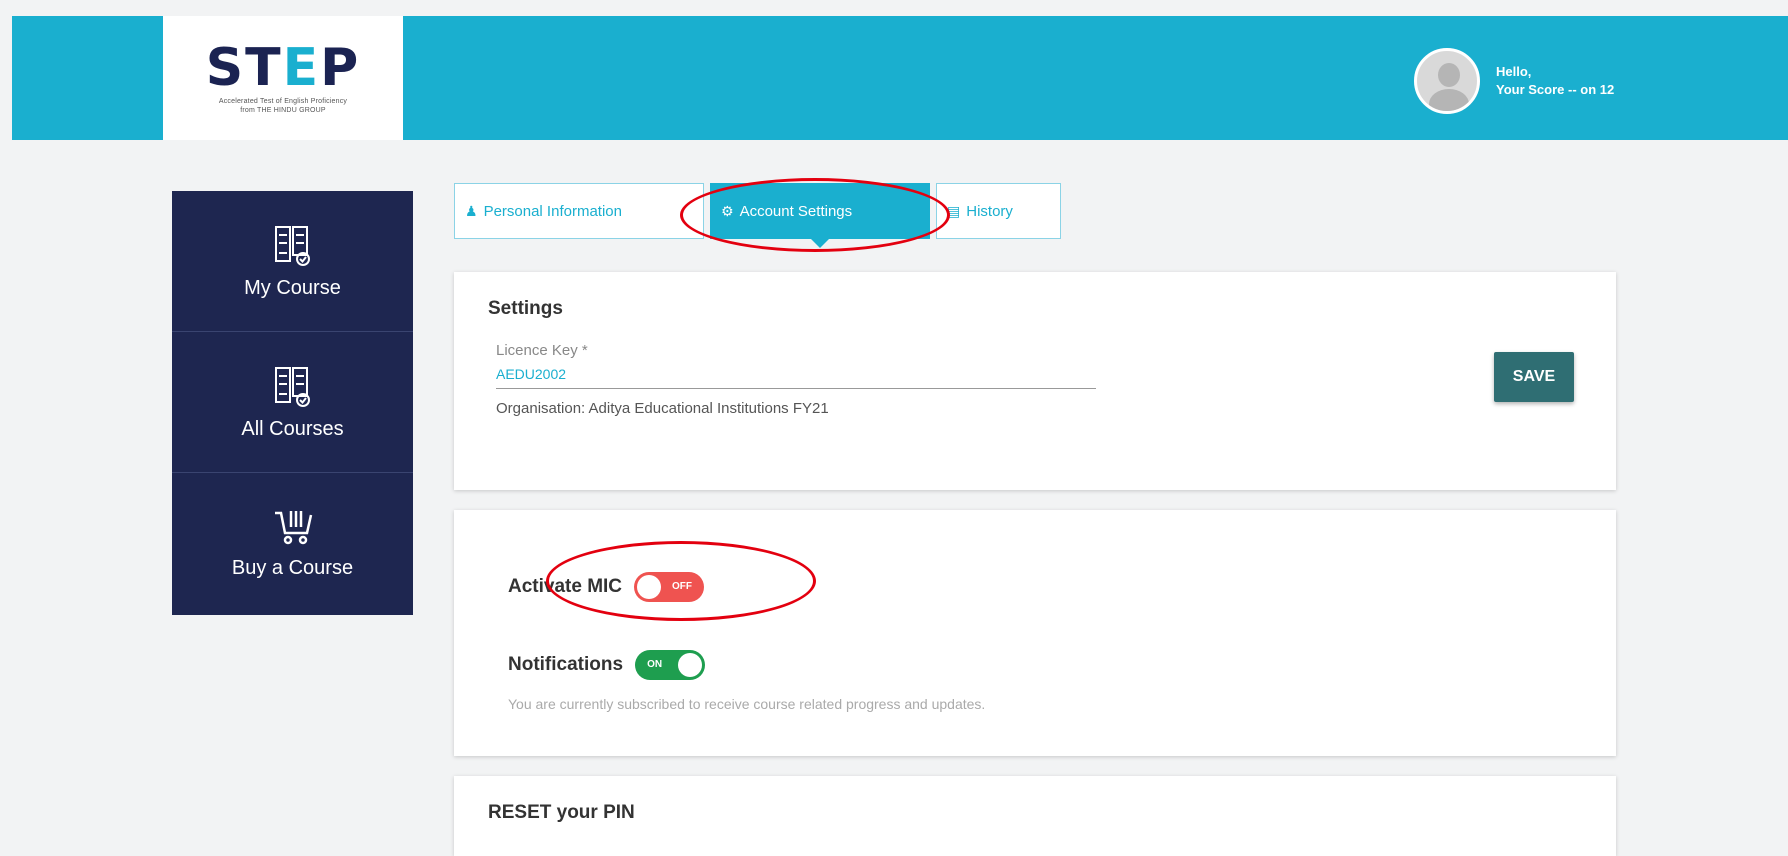 The height and width of the screenshot is (856, 1788). I want to click on greeting-text: Hello,, so click(1514, 71).